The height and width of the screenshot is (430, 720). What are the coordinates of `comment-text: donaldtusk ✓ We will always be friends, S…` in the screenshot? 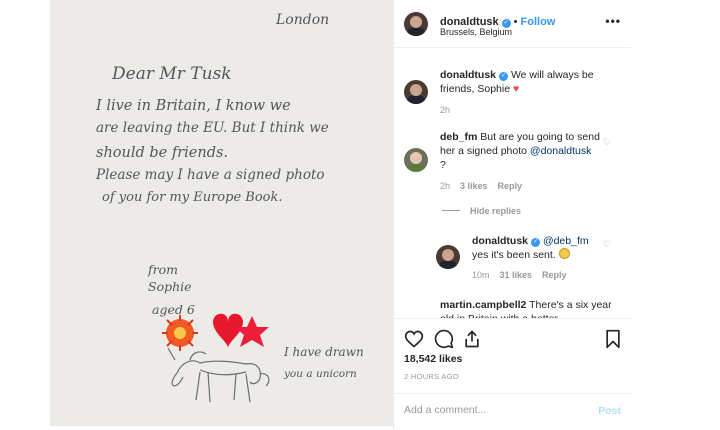 It's located at (529, 82).